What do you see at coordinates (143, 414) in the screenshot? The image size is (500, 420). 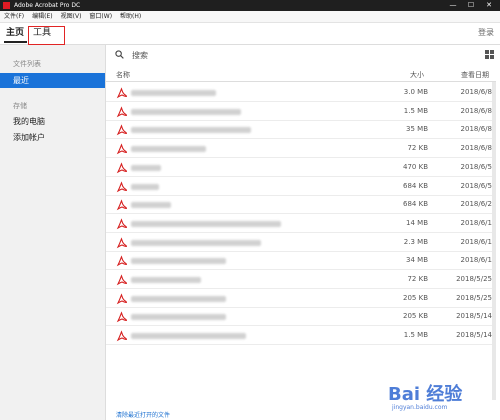 I see `clear-recent-link: 清除最近打开的文件` at bounding box center [143, 414].